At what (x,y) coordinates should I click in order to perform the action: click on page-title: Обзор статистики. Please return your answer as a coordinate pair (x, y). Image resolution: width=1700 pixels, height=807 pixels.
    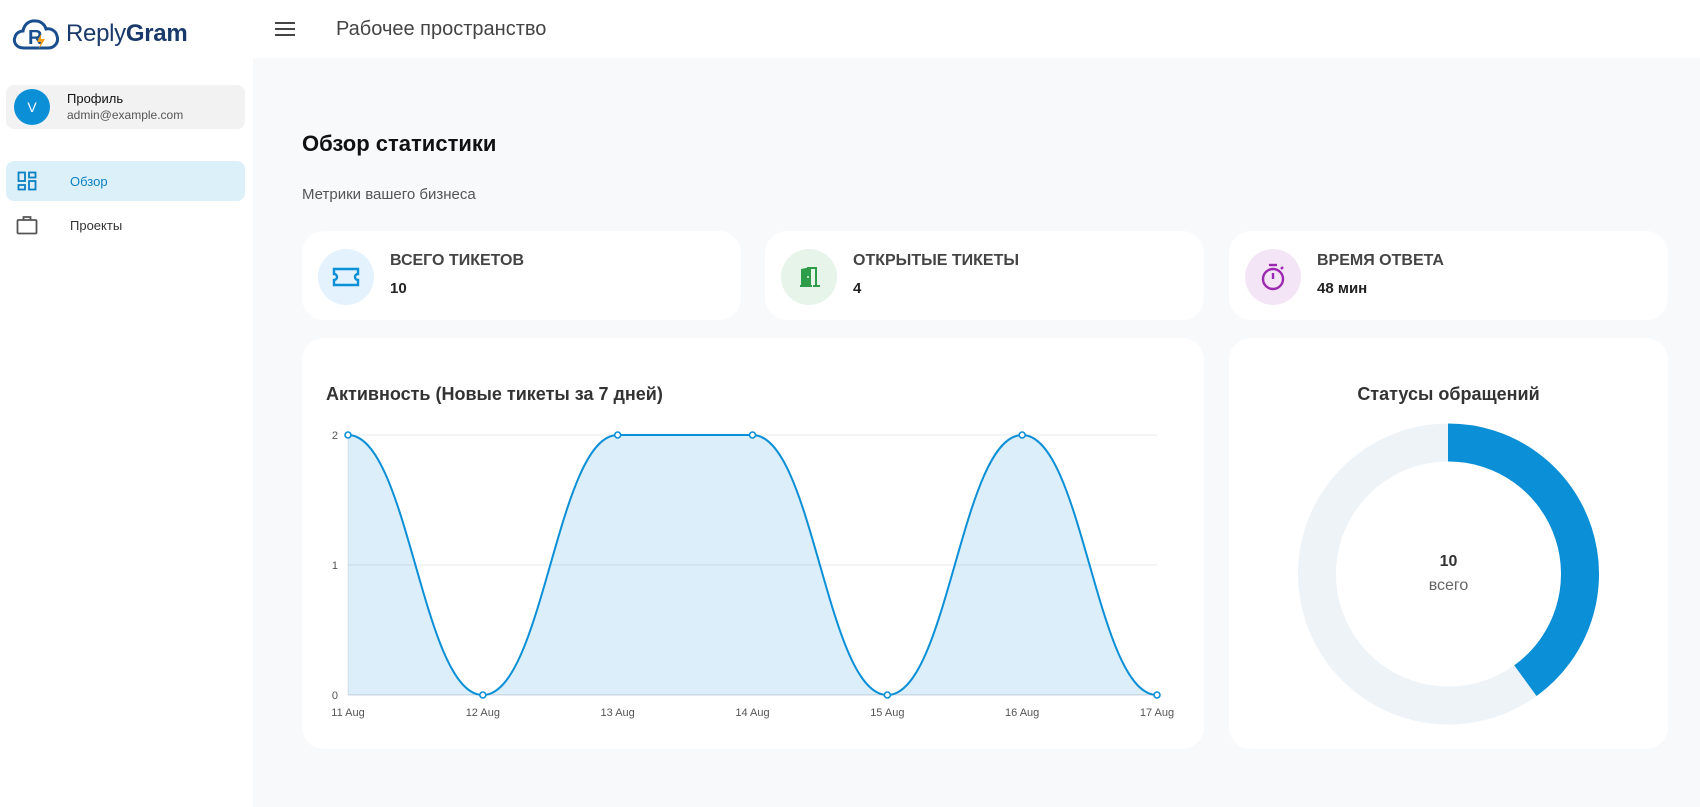
    Looking at the image, I should click on (399, 143).